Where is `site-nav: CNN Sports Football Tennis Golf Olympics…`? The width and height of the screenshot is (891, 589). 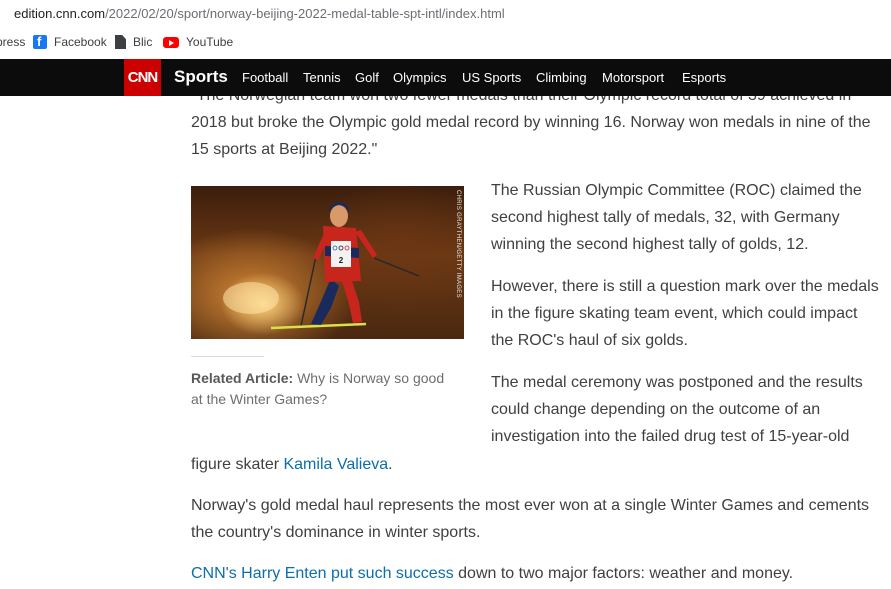 site-nav: CNN Sports Football Tennis Golf Olympics… is located at coordinates (445, 77).